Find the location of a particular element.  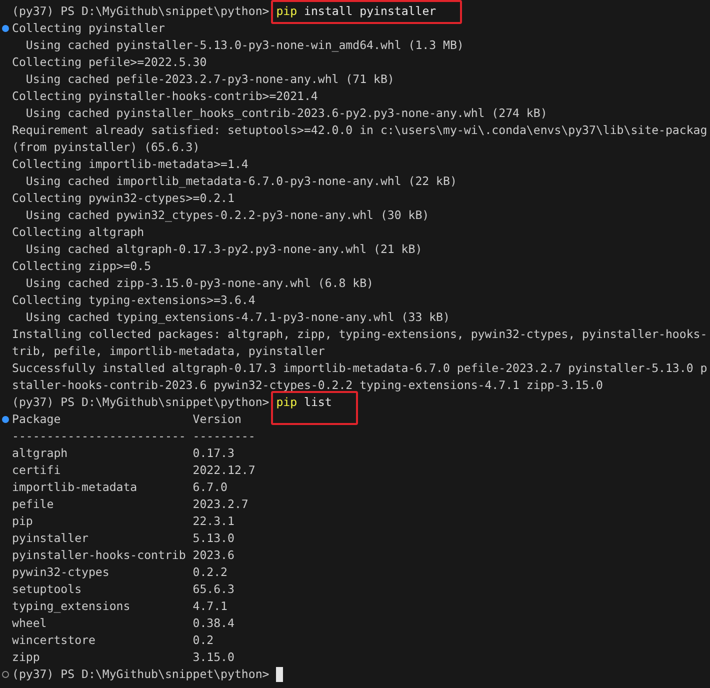

output-text: Collecting importlib-metadata>=1.4 is located at coordinates (130, 164).